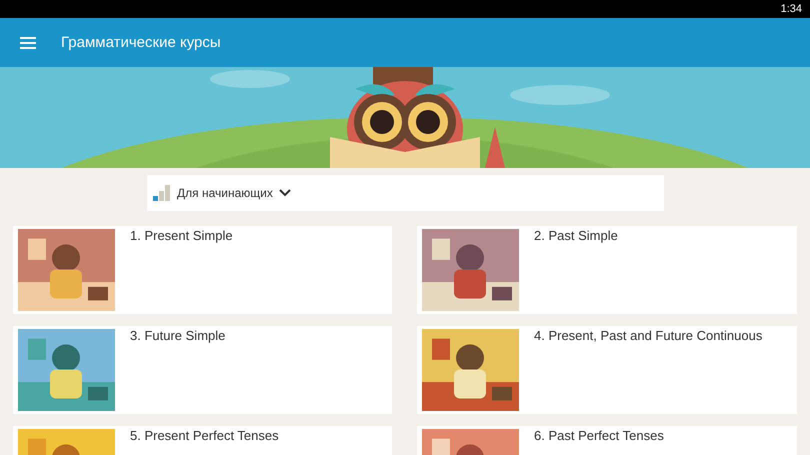  I want to click on menu-icon, so click(28, 42).